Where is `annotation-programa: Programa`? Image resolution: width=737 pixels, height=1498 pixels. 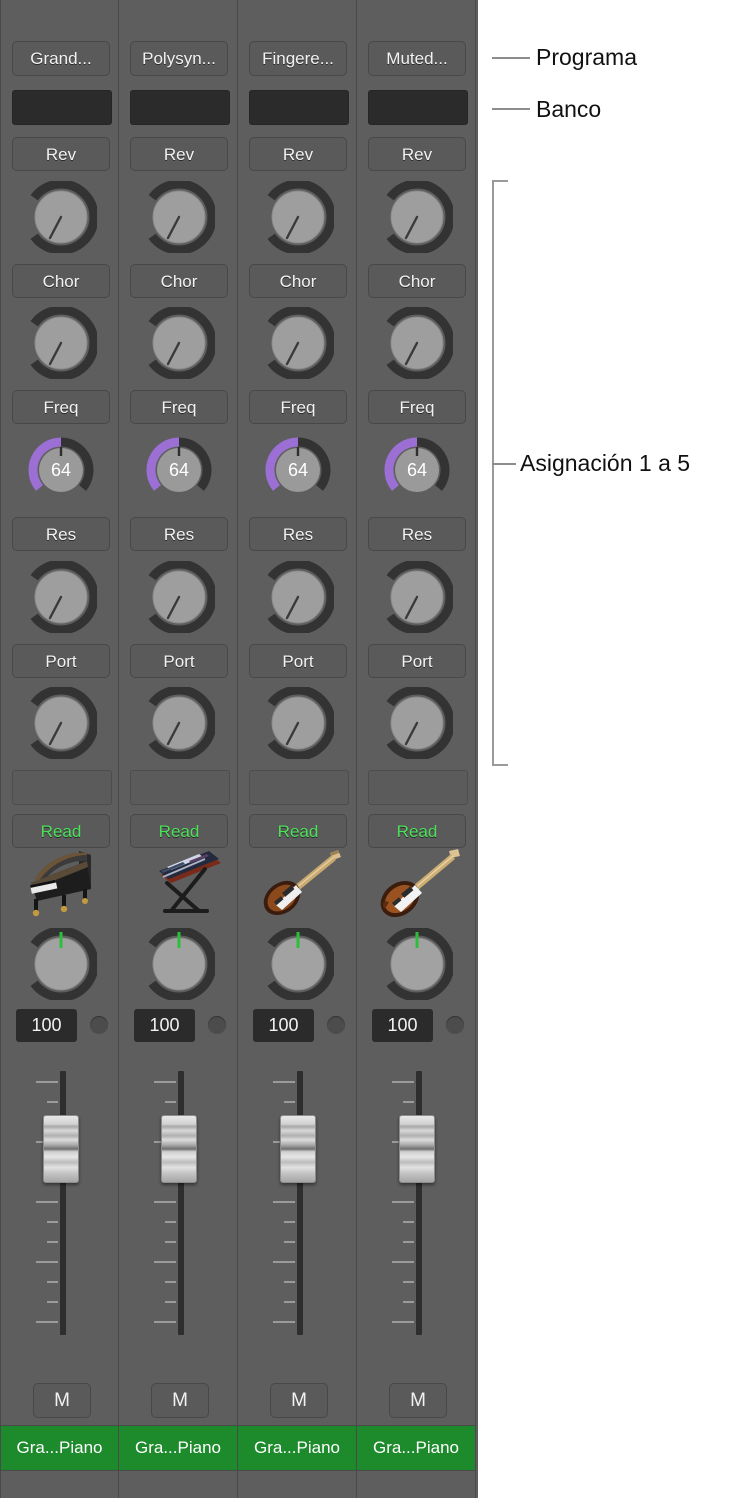 annotation-programa: Programa is located at coordinates (586, 57).